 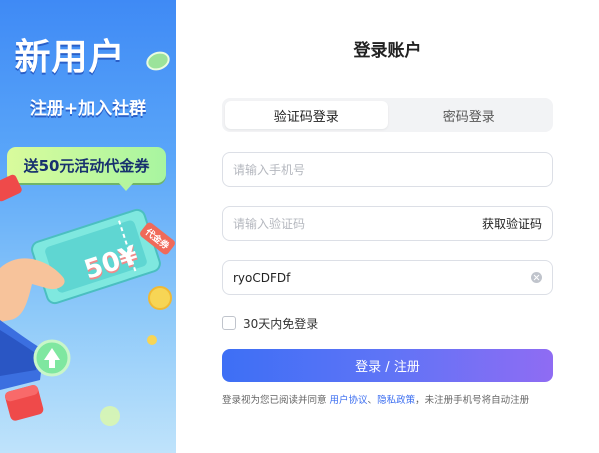 I want to click on get-code-button: 获取验证码, so click(x=512, y=223).